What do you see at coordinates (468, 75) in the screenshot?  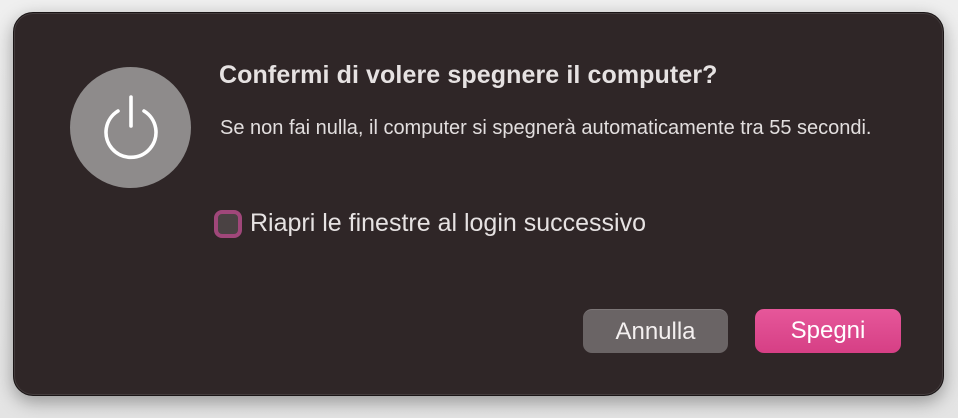 I see `dialog-title: Confermi di volere spegnere il computer?` at bounding box center [468, 75].